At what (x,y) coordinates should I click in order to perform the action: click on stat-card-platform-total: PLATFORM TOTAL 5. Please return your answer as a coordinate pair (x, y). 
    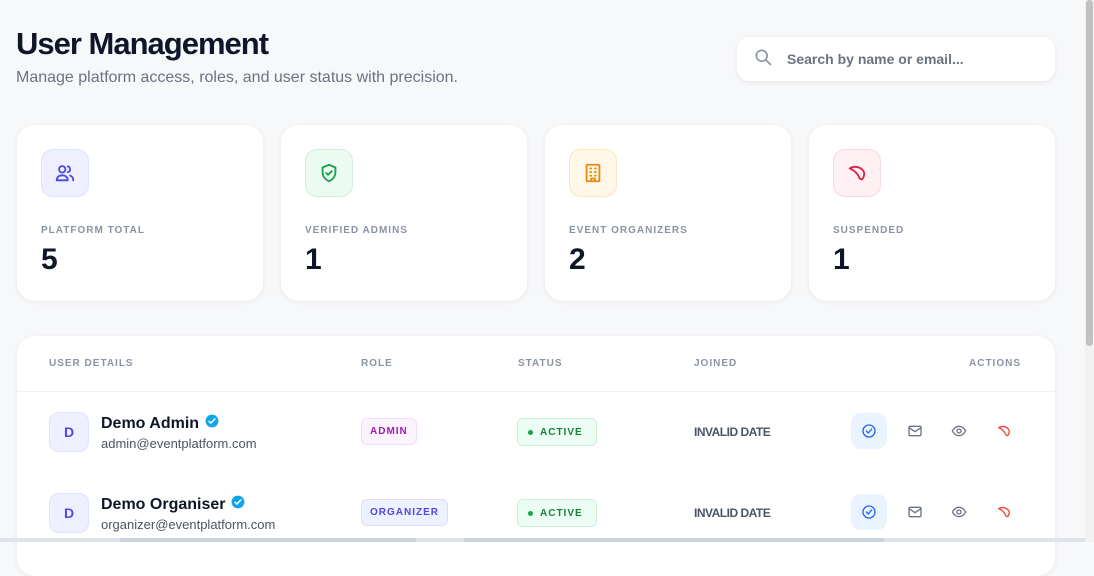
    Looking at the image, I should click on (140, 213).